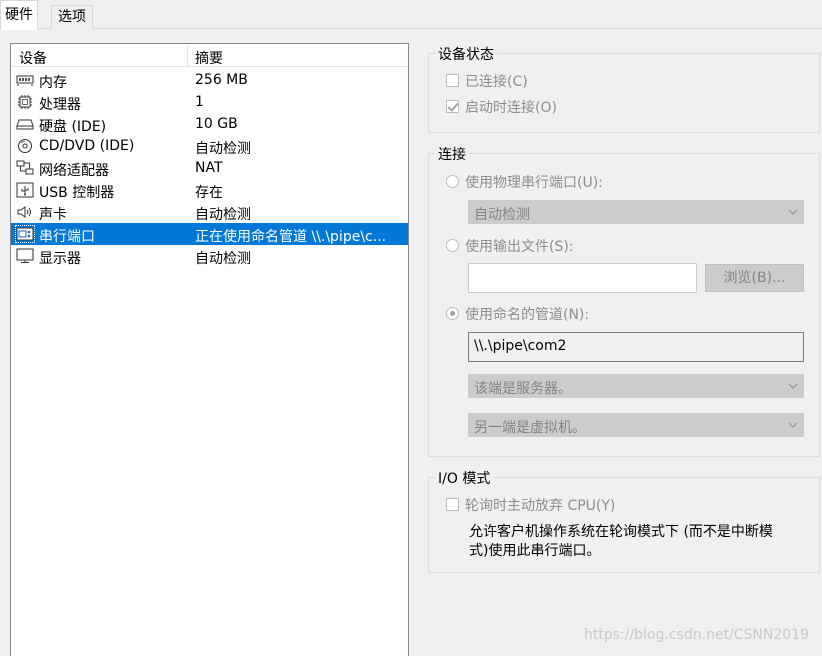 The height and width of the screenshot is (656, 822). I want to click on connect-at-power-on-checkbox, so click(452, 106).